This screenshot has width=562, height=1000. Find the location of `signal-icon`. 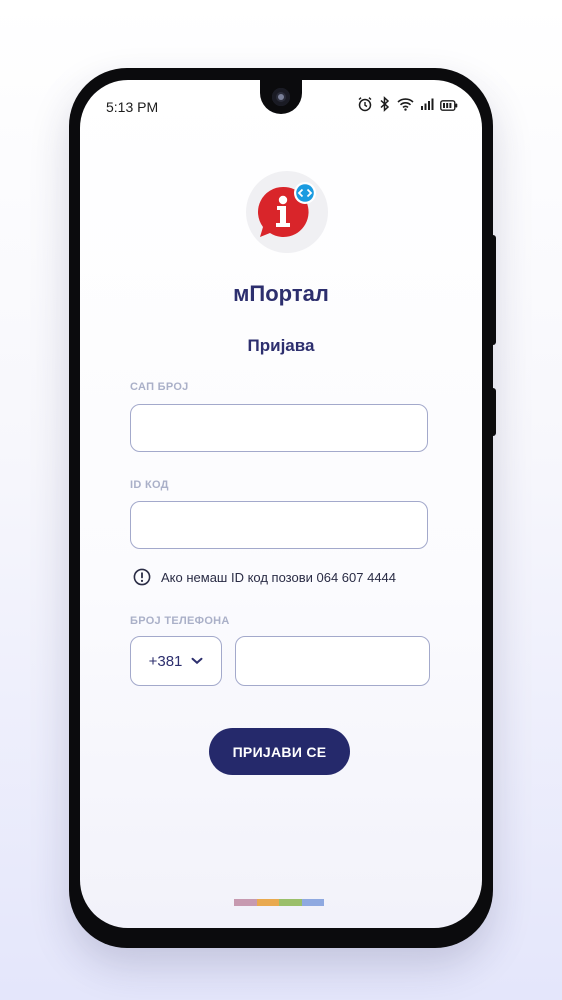

signal-icon is located at coordinates (427, 107).